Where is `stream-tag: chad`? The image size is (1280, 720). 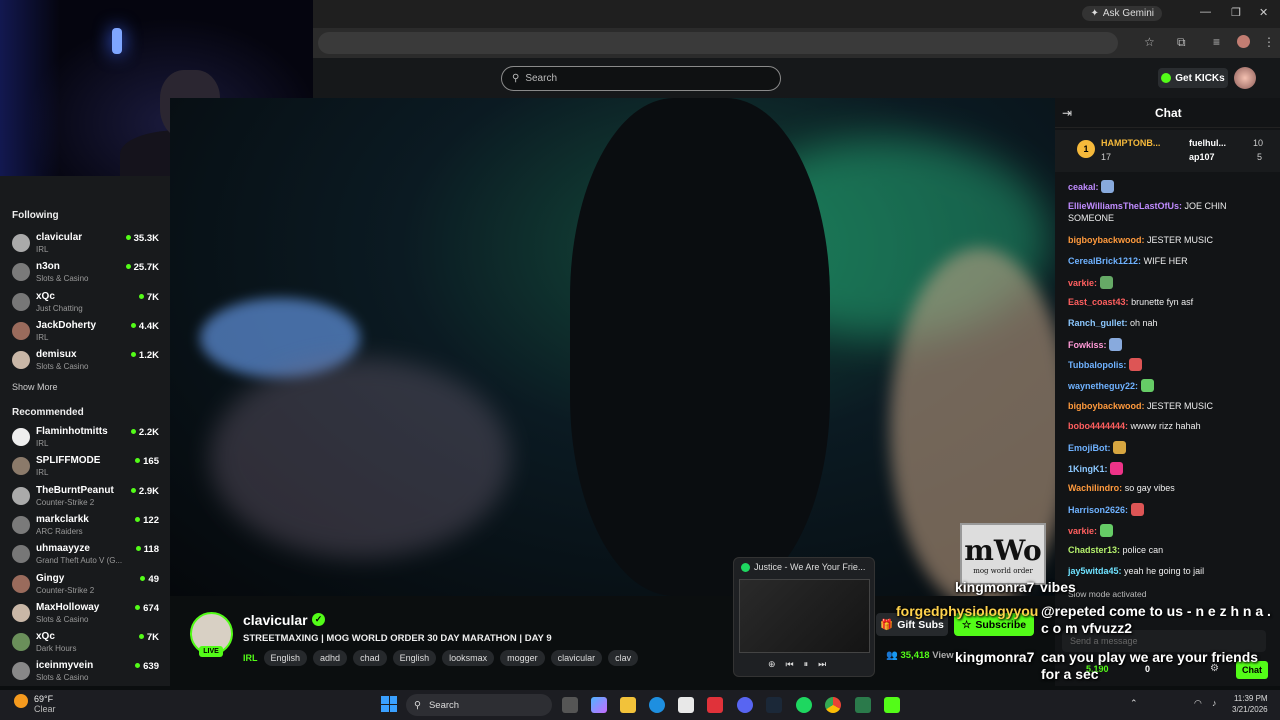
stream-tag: chad is located at coordinates (370, 658).